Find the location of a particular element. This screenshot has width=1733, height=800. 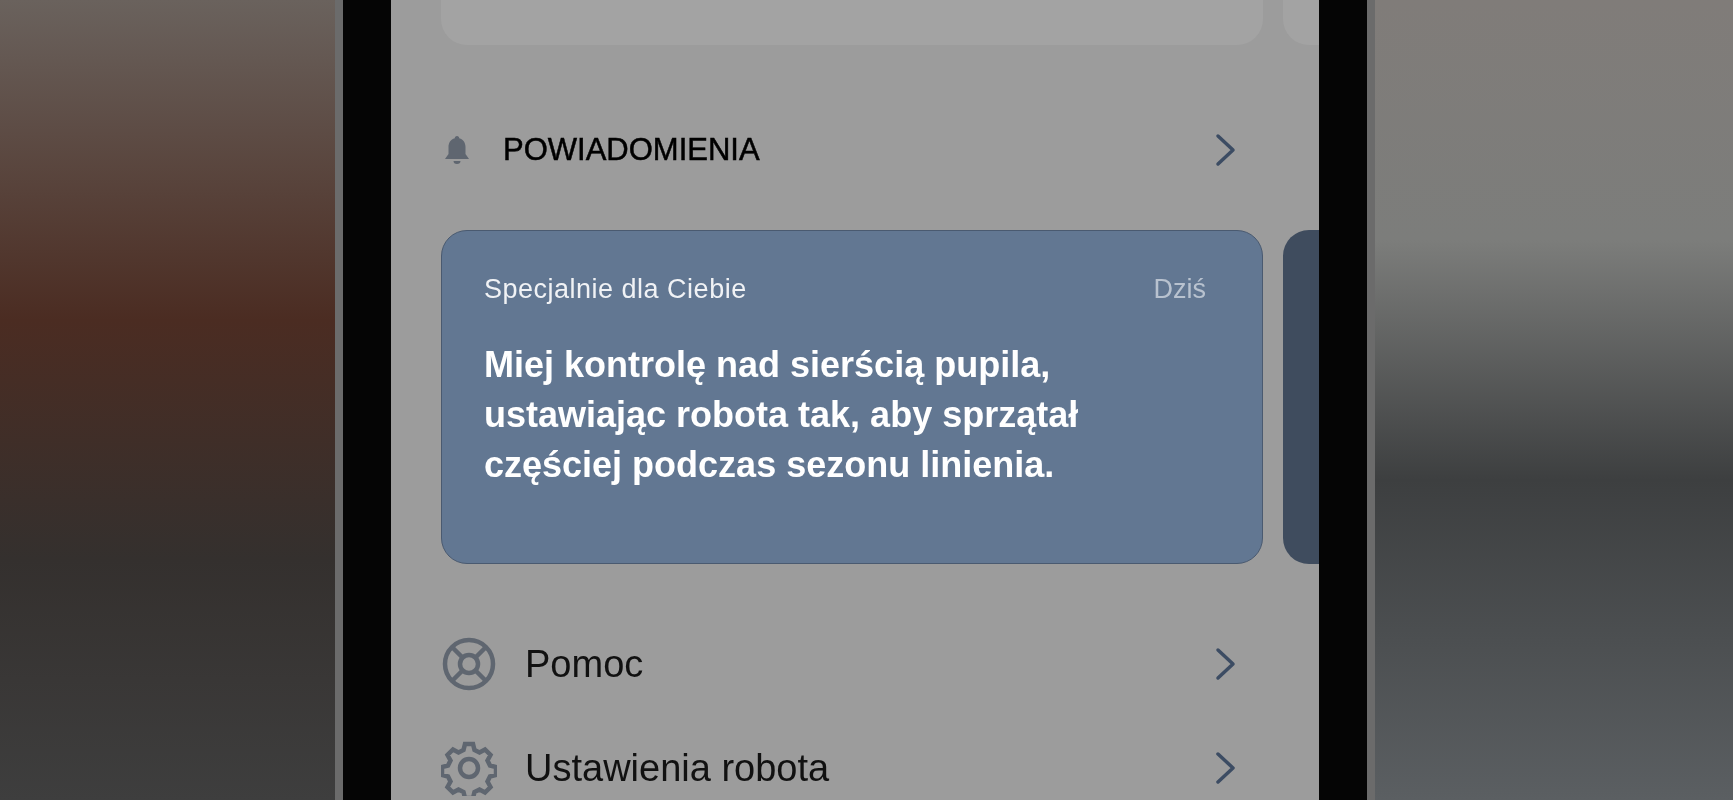

lifebuoy-icon is located at coordinates (469, 664).